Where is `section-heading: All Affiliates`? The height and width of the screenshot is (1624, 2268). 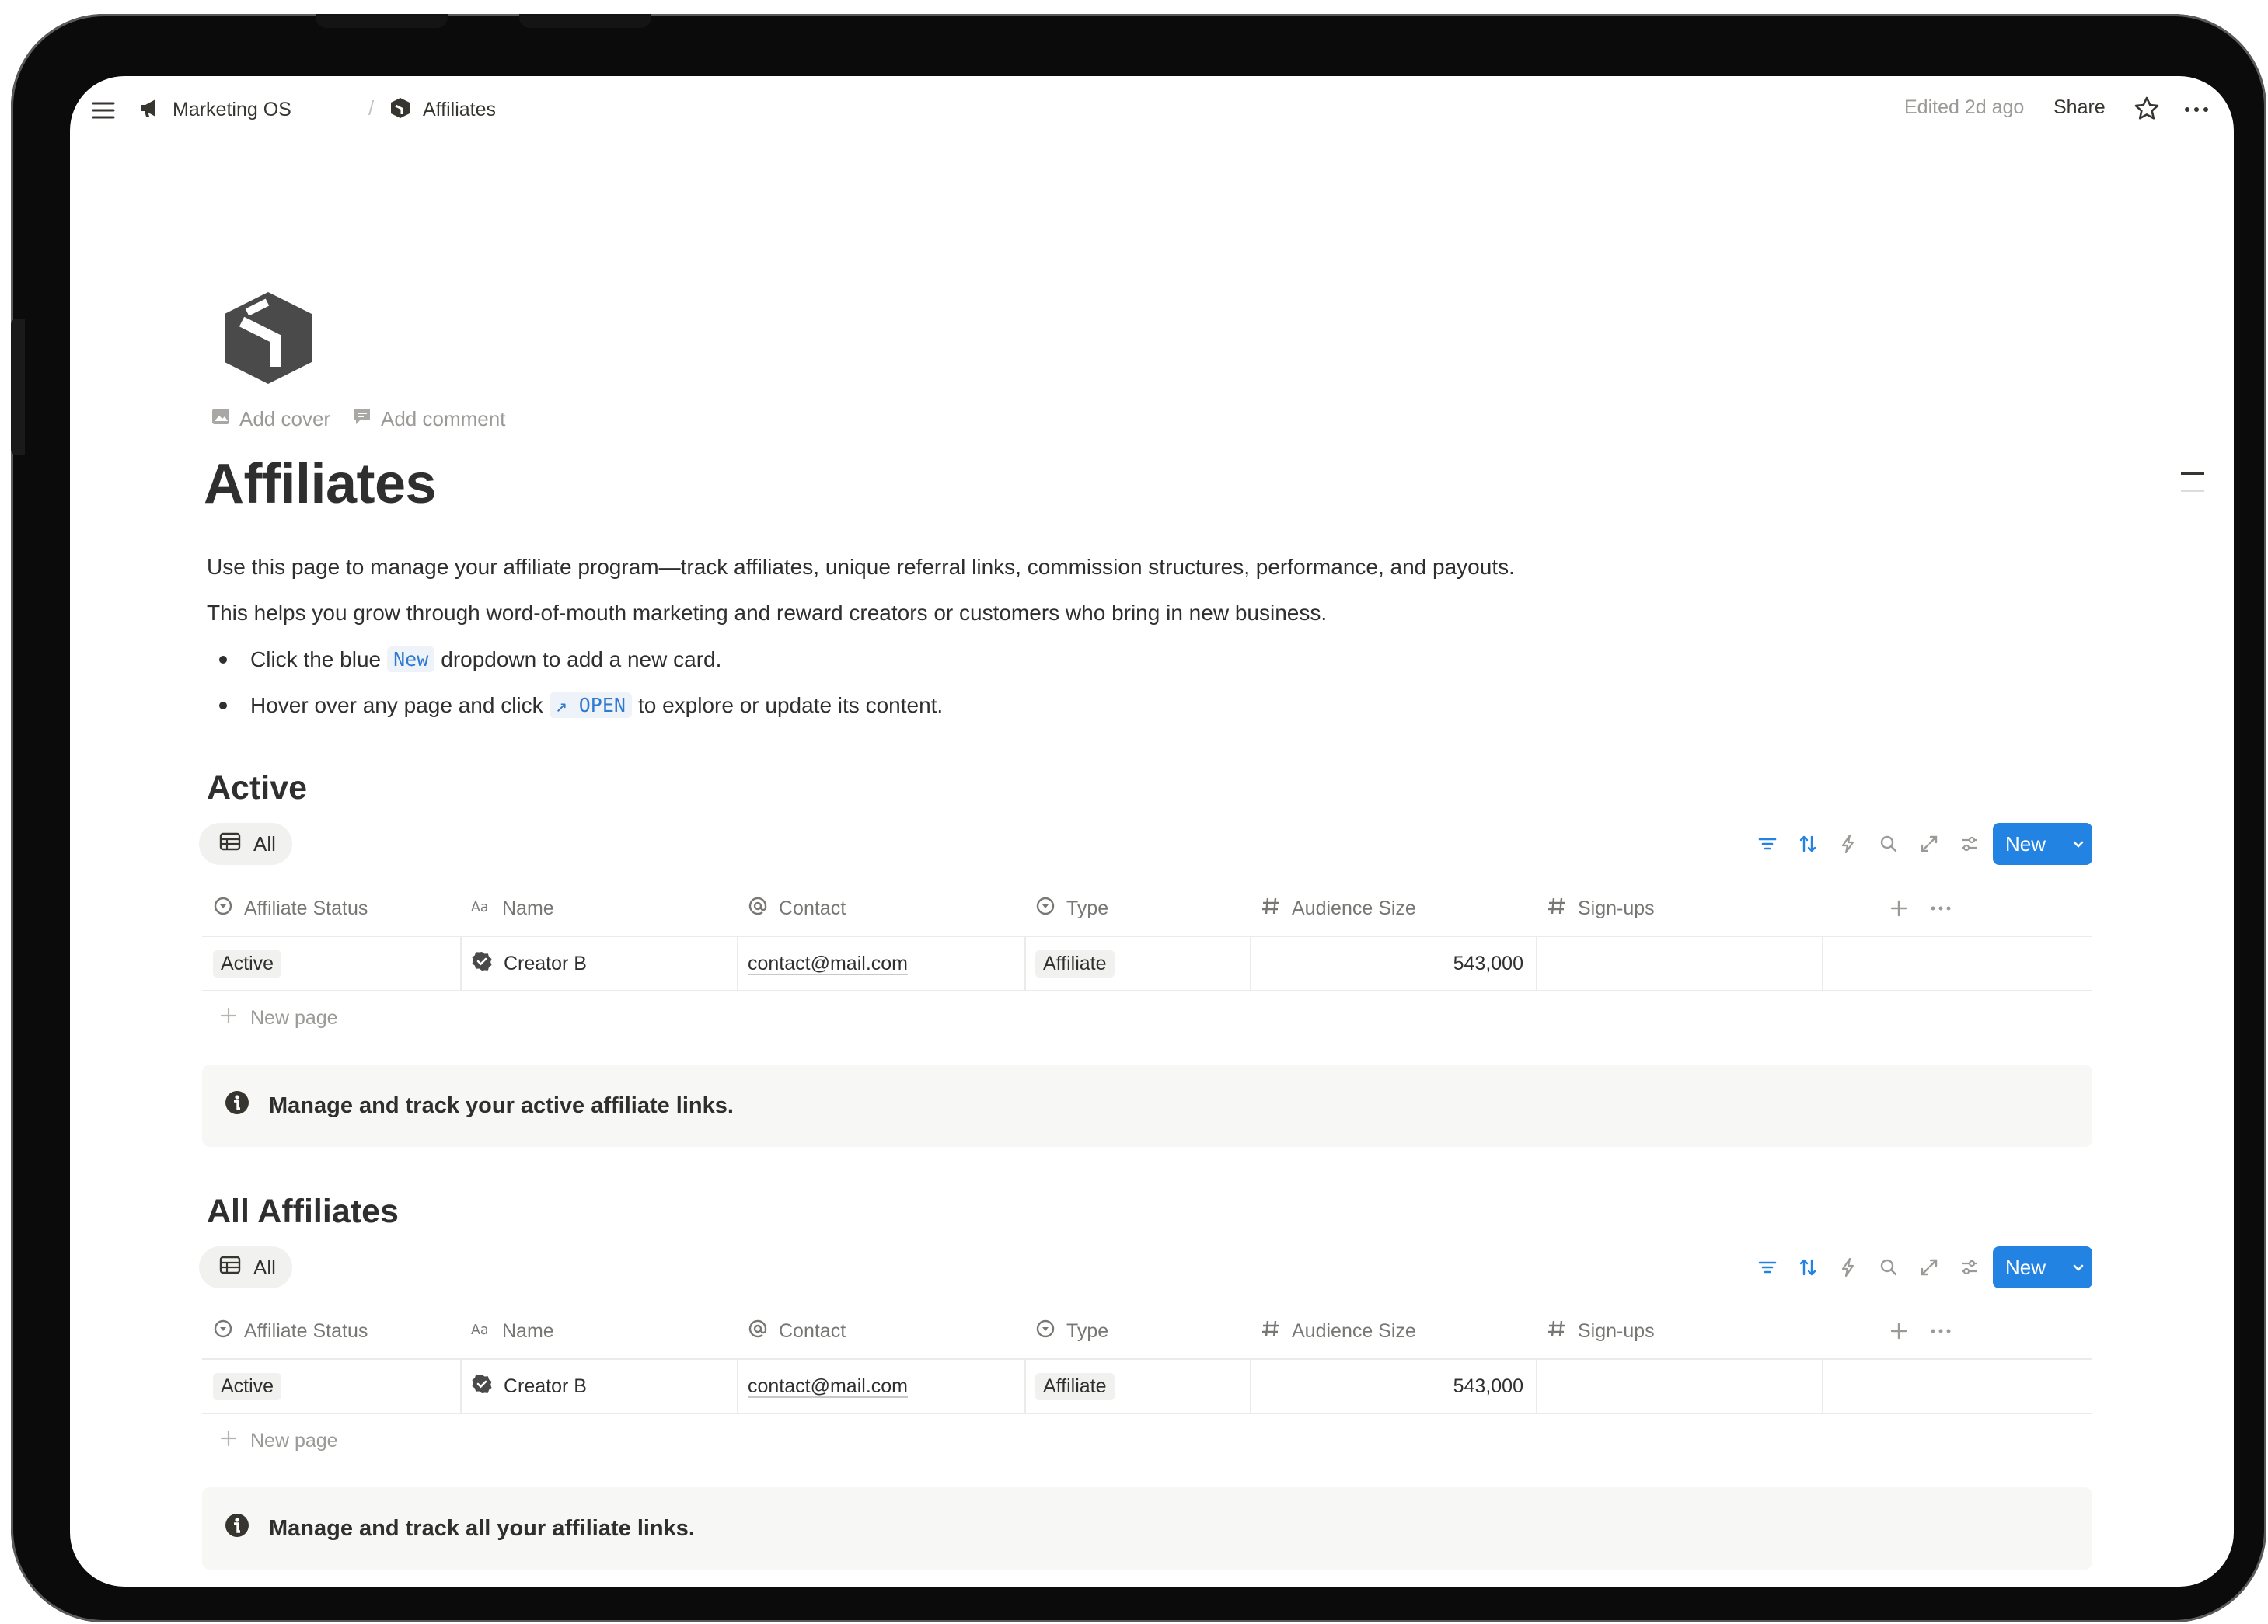
section-heading: All Affiliates is located at coordinates (303, 1212).